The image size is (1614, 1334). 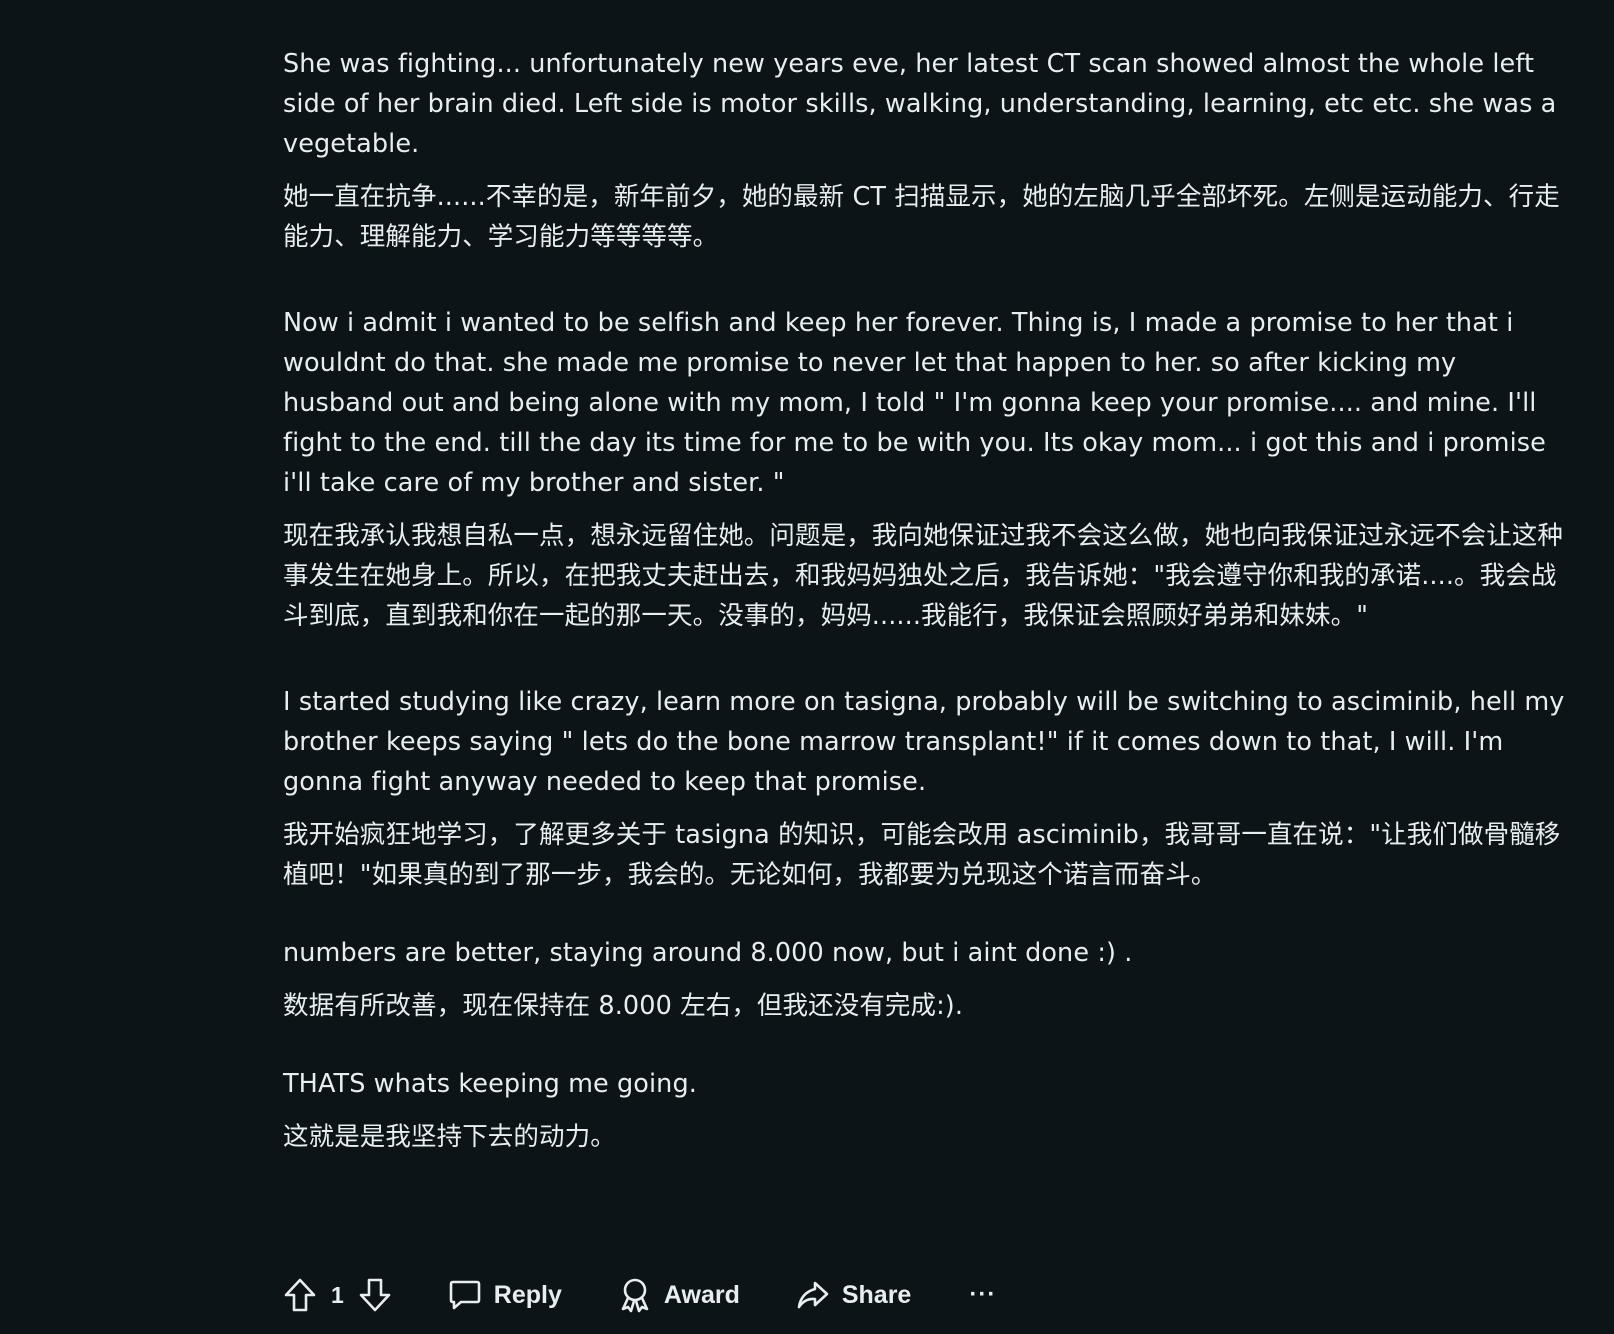 I want to click on comment-action-bar: 1 Reply Award Share ···, so click(x=639, y=1295).